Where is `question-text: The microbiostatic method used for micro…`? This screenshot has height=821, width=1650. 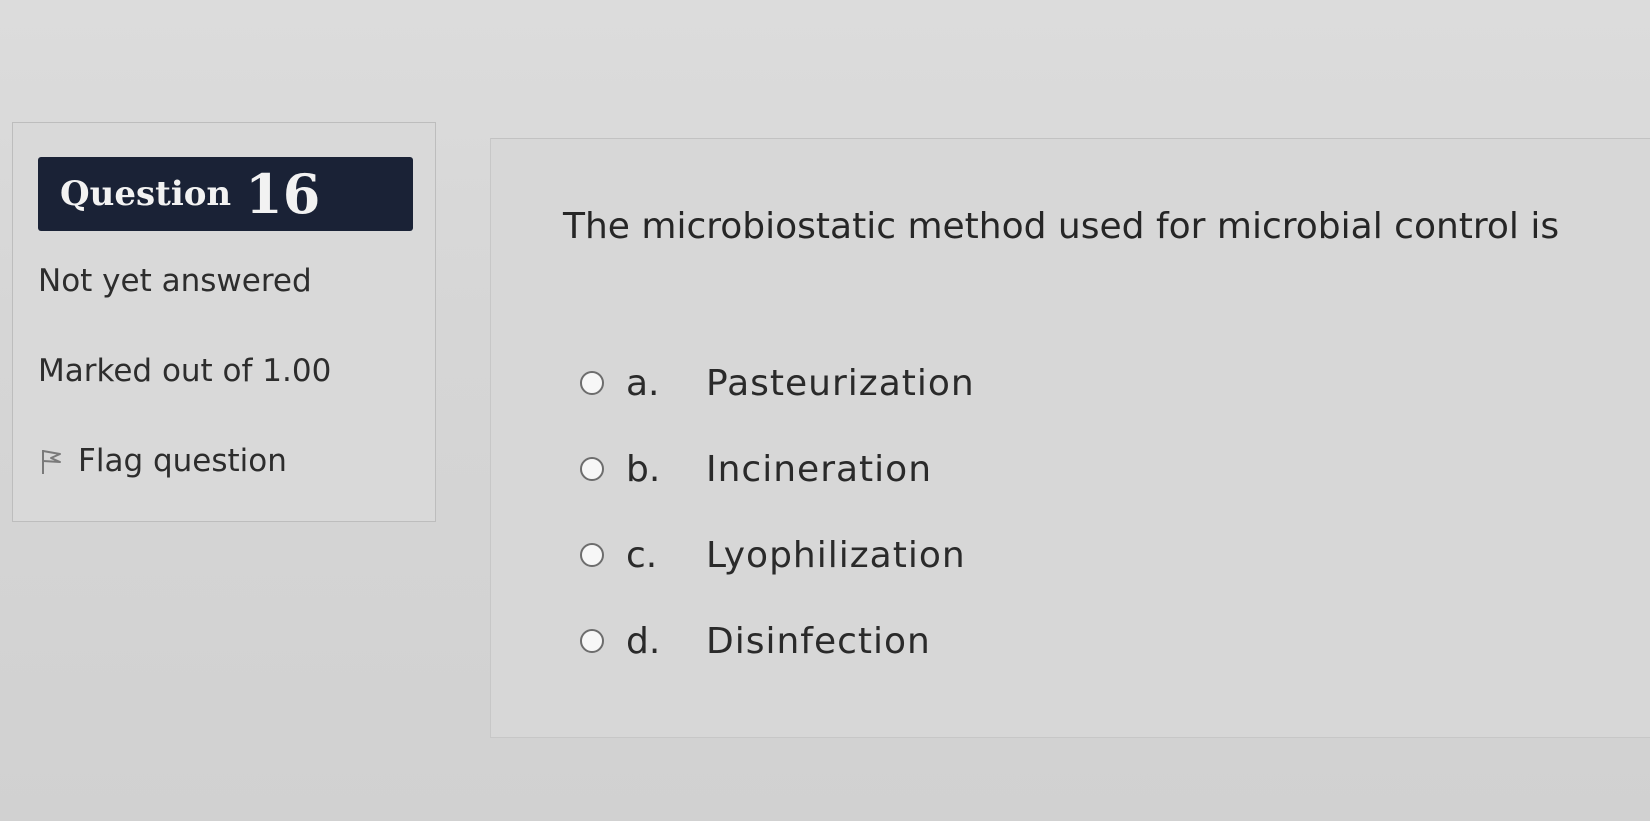 question-text: The microbiostatic method used for micro… is located at coordinates (1061, 226).